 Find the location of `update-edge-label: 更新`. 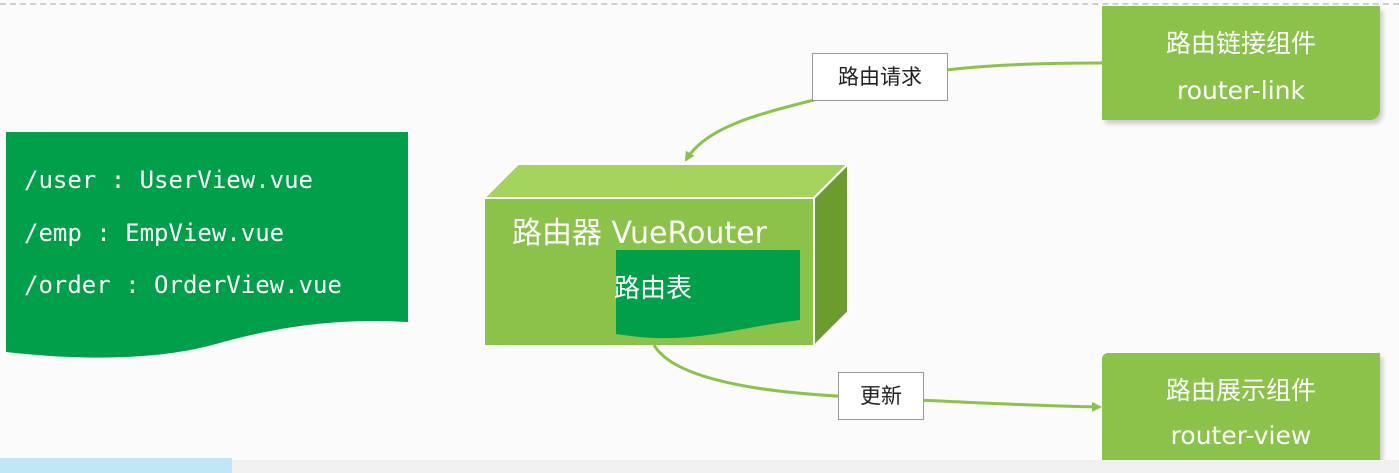

update-edge-label: 更新 is located at coordinates (881, 396).